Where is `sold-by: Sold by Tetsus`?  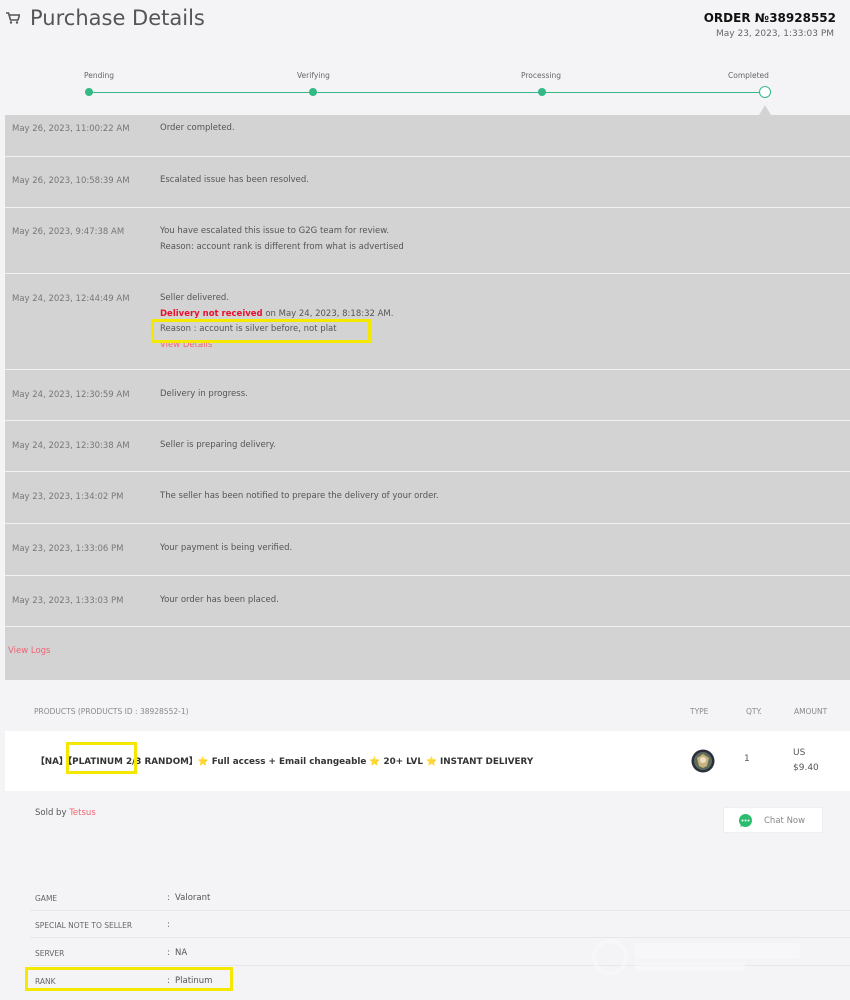 sold-by: Sold by Tetsus is located at coordinates (65, 813).